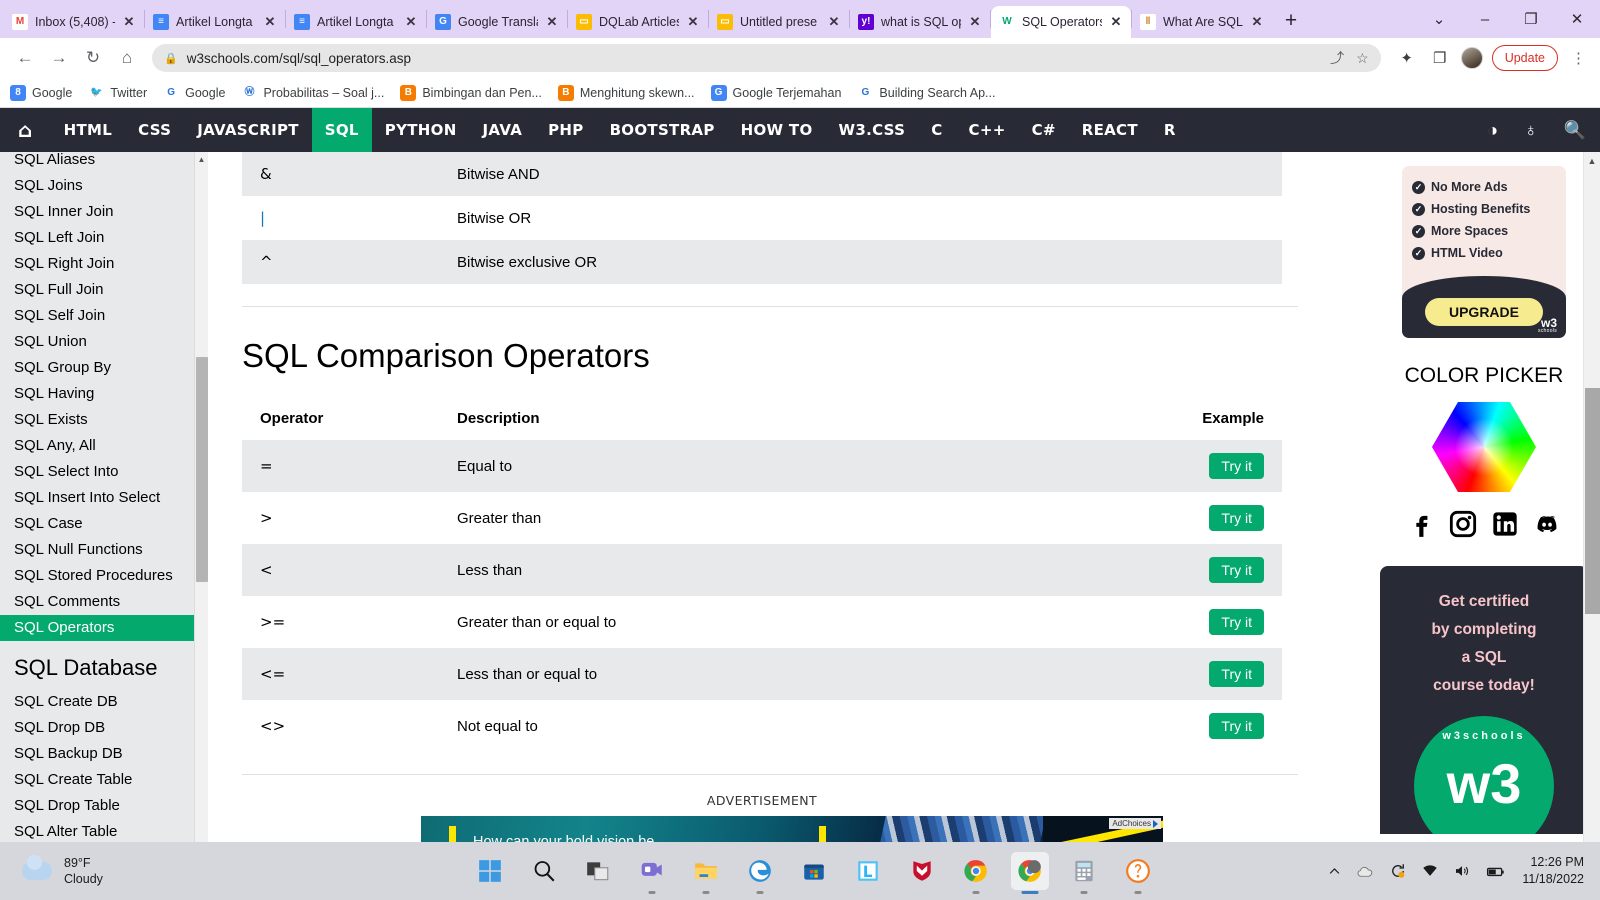 This screenshot has width=1600, height=900. Describe the element at coordinates (872, 130) in the screenshot. I see `w3nav-item-w3-css: W3.CSS` at that location.